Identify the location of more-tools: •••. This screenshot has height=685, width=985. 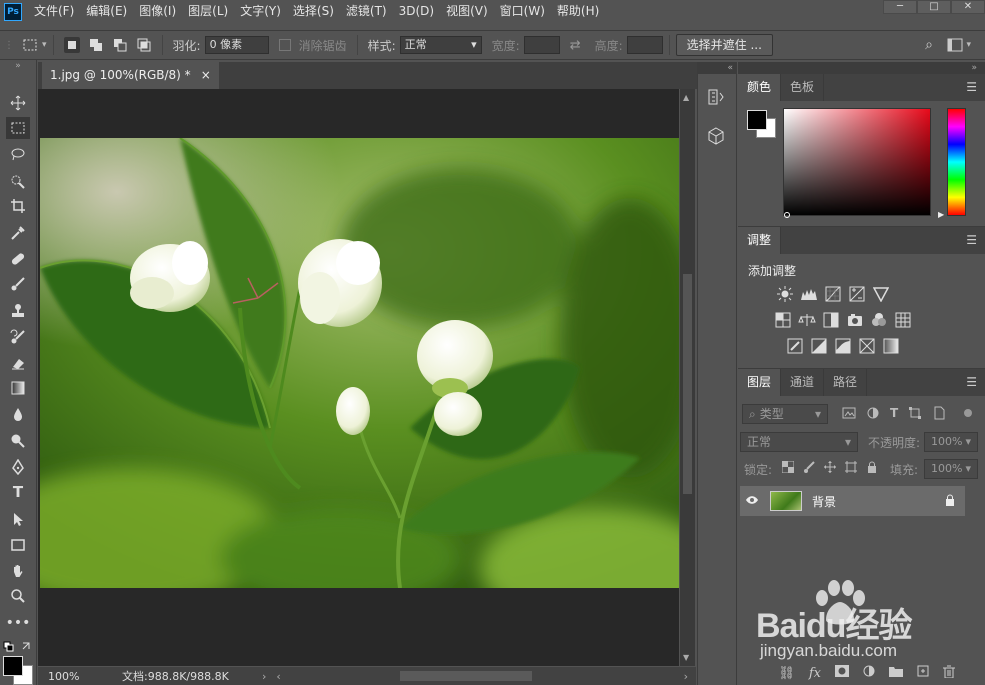
(18, 623).